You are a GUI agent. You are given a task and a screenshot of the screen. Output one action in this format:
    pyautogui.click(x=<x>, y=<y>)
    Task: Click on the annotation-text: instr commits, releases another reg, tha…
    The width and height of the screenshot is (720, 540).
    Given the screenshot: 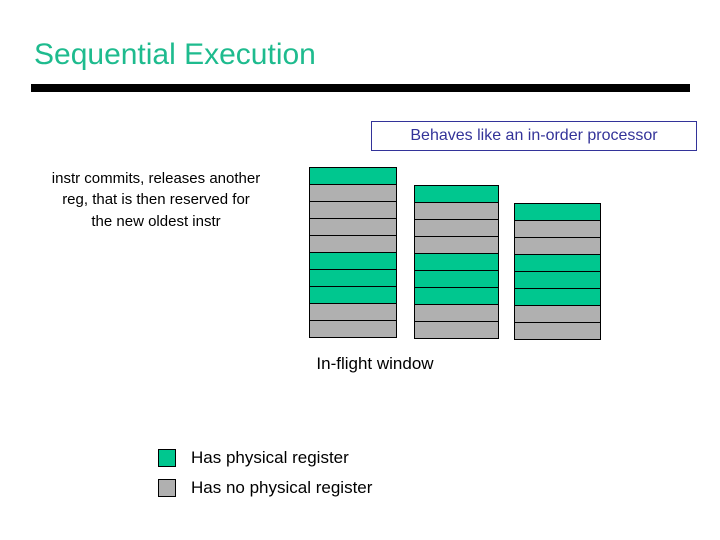 What is the action you would take?
    pyautogui.click(x=156, y=200)
    